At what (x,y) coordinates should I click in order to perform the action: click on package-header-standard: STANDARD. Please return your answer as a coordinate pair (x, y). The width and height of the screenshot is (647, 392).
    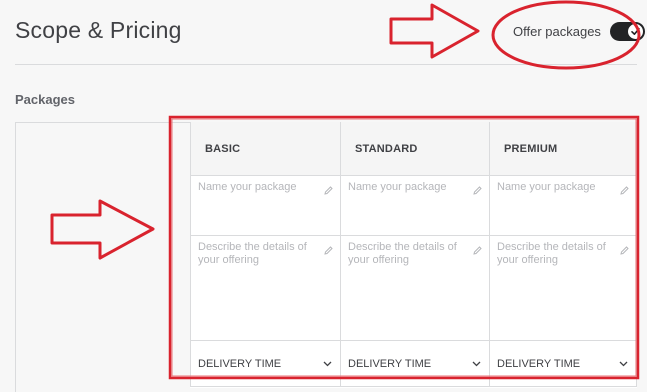
    Looking at the image, I should click on (414, 149).